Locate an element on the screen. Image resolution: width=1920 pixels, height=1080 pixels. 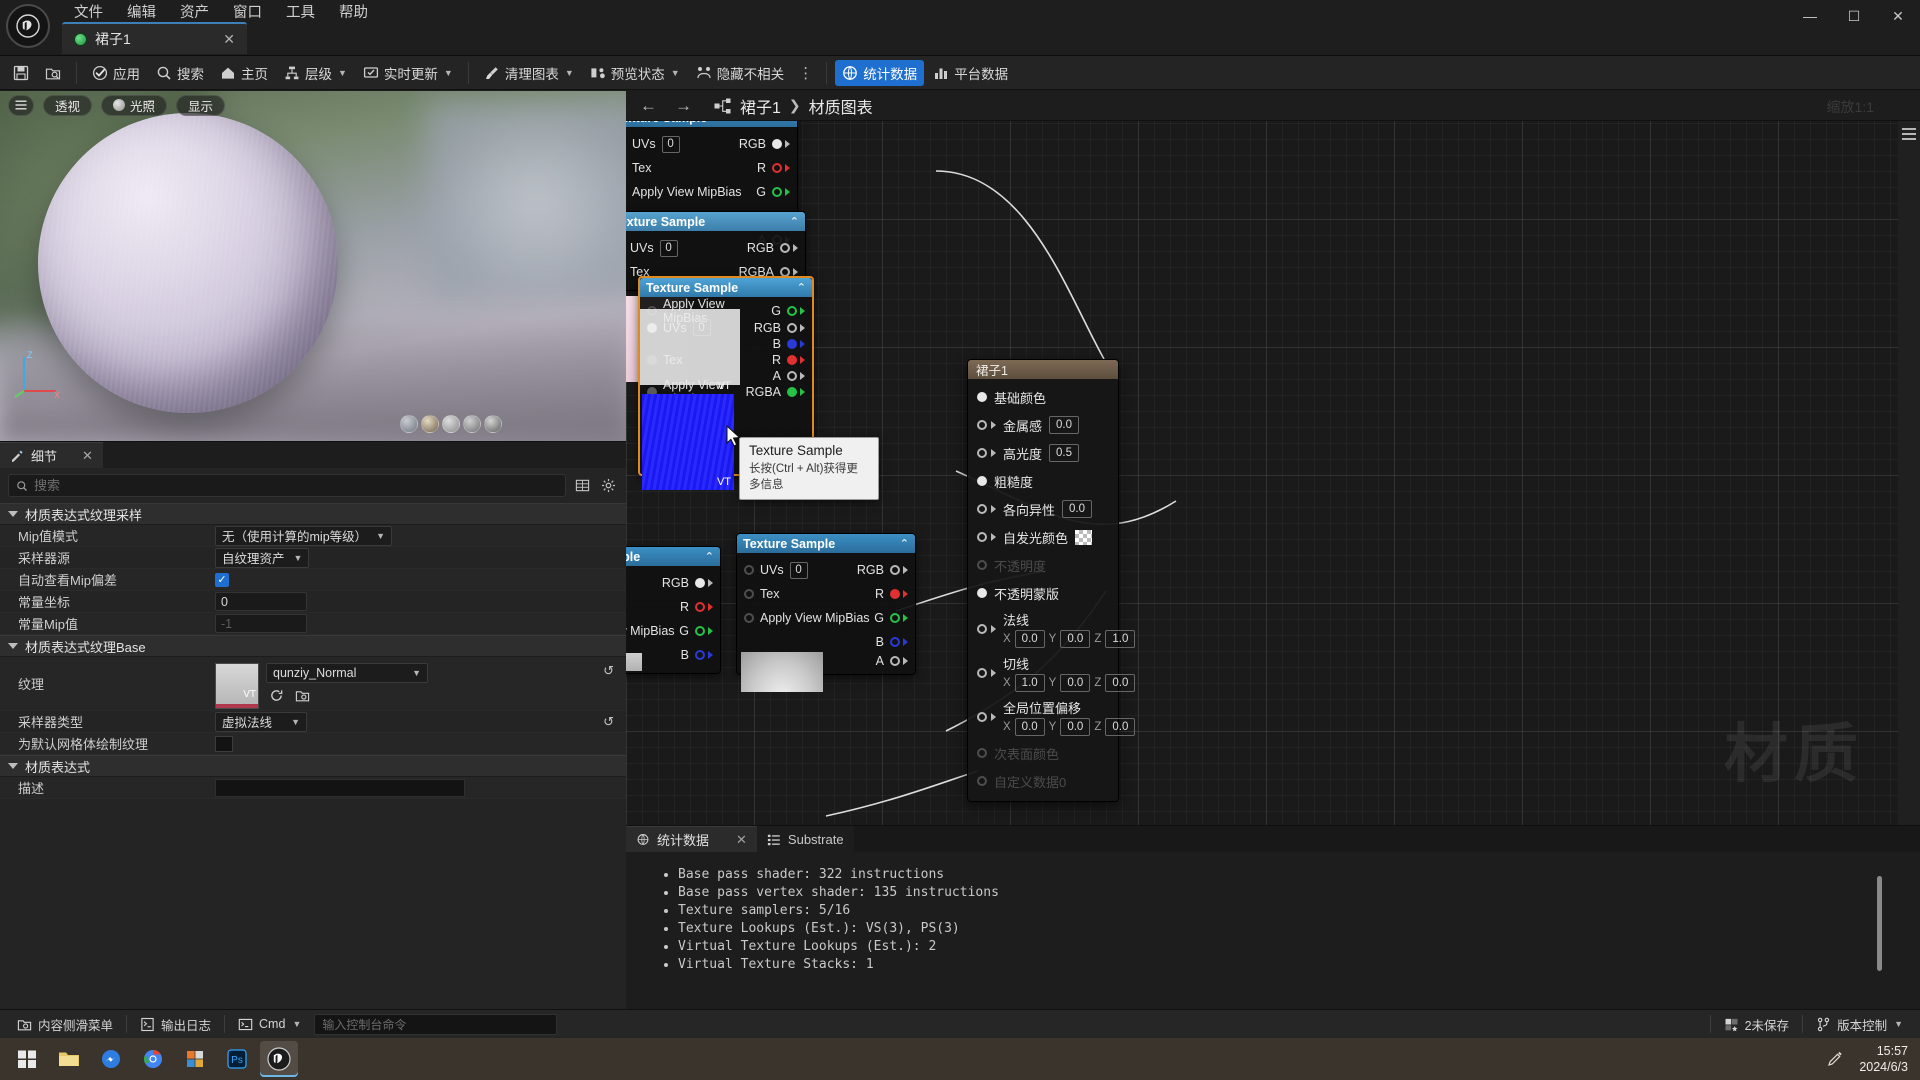
material-input-specular: 高光度 0.5 is located at coordinates (1043, 453).